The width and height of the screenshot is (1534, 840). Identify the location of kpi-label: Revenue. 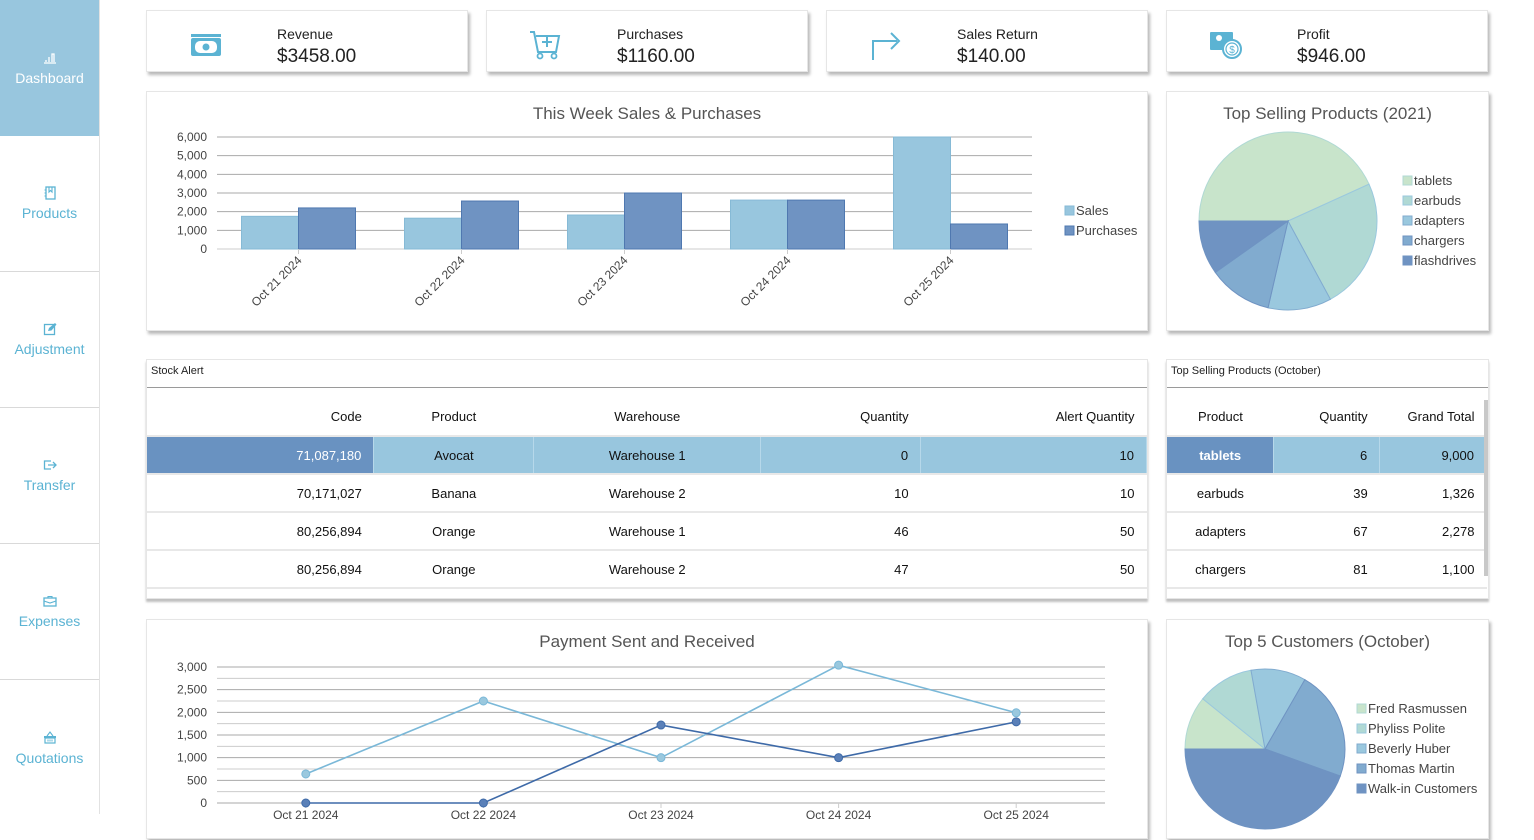
(305, 34).